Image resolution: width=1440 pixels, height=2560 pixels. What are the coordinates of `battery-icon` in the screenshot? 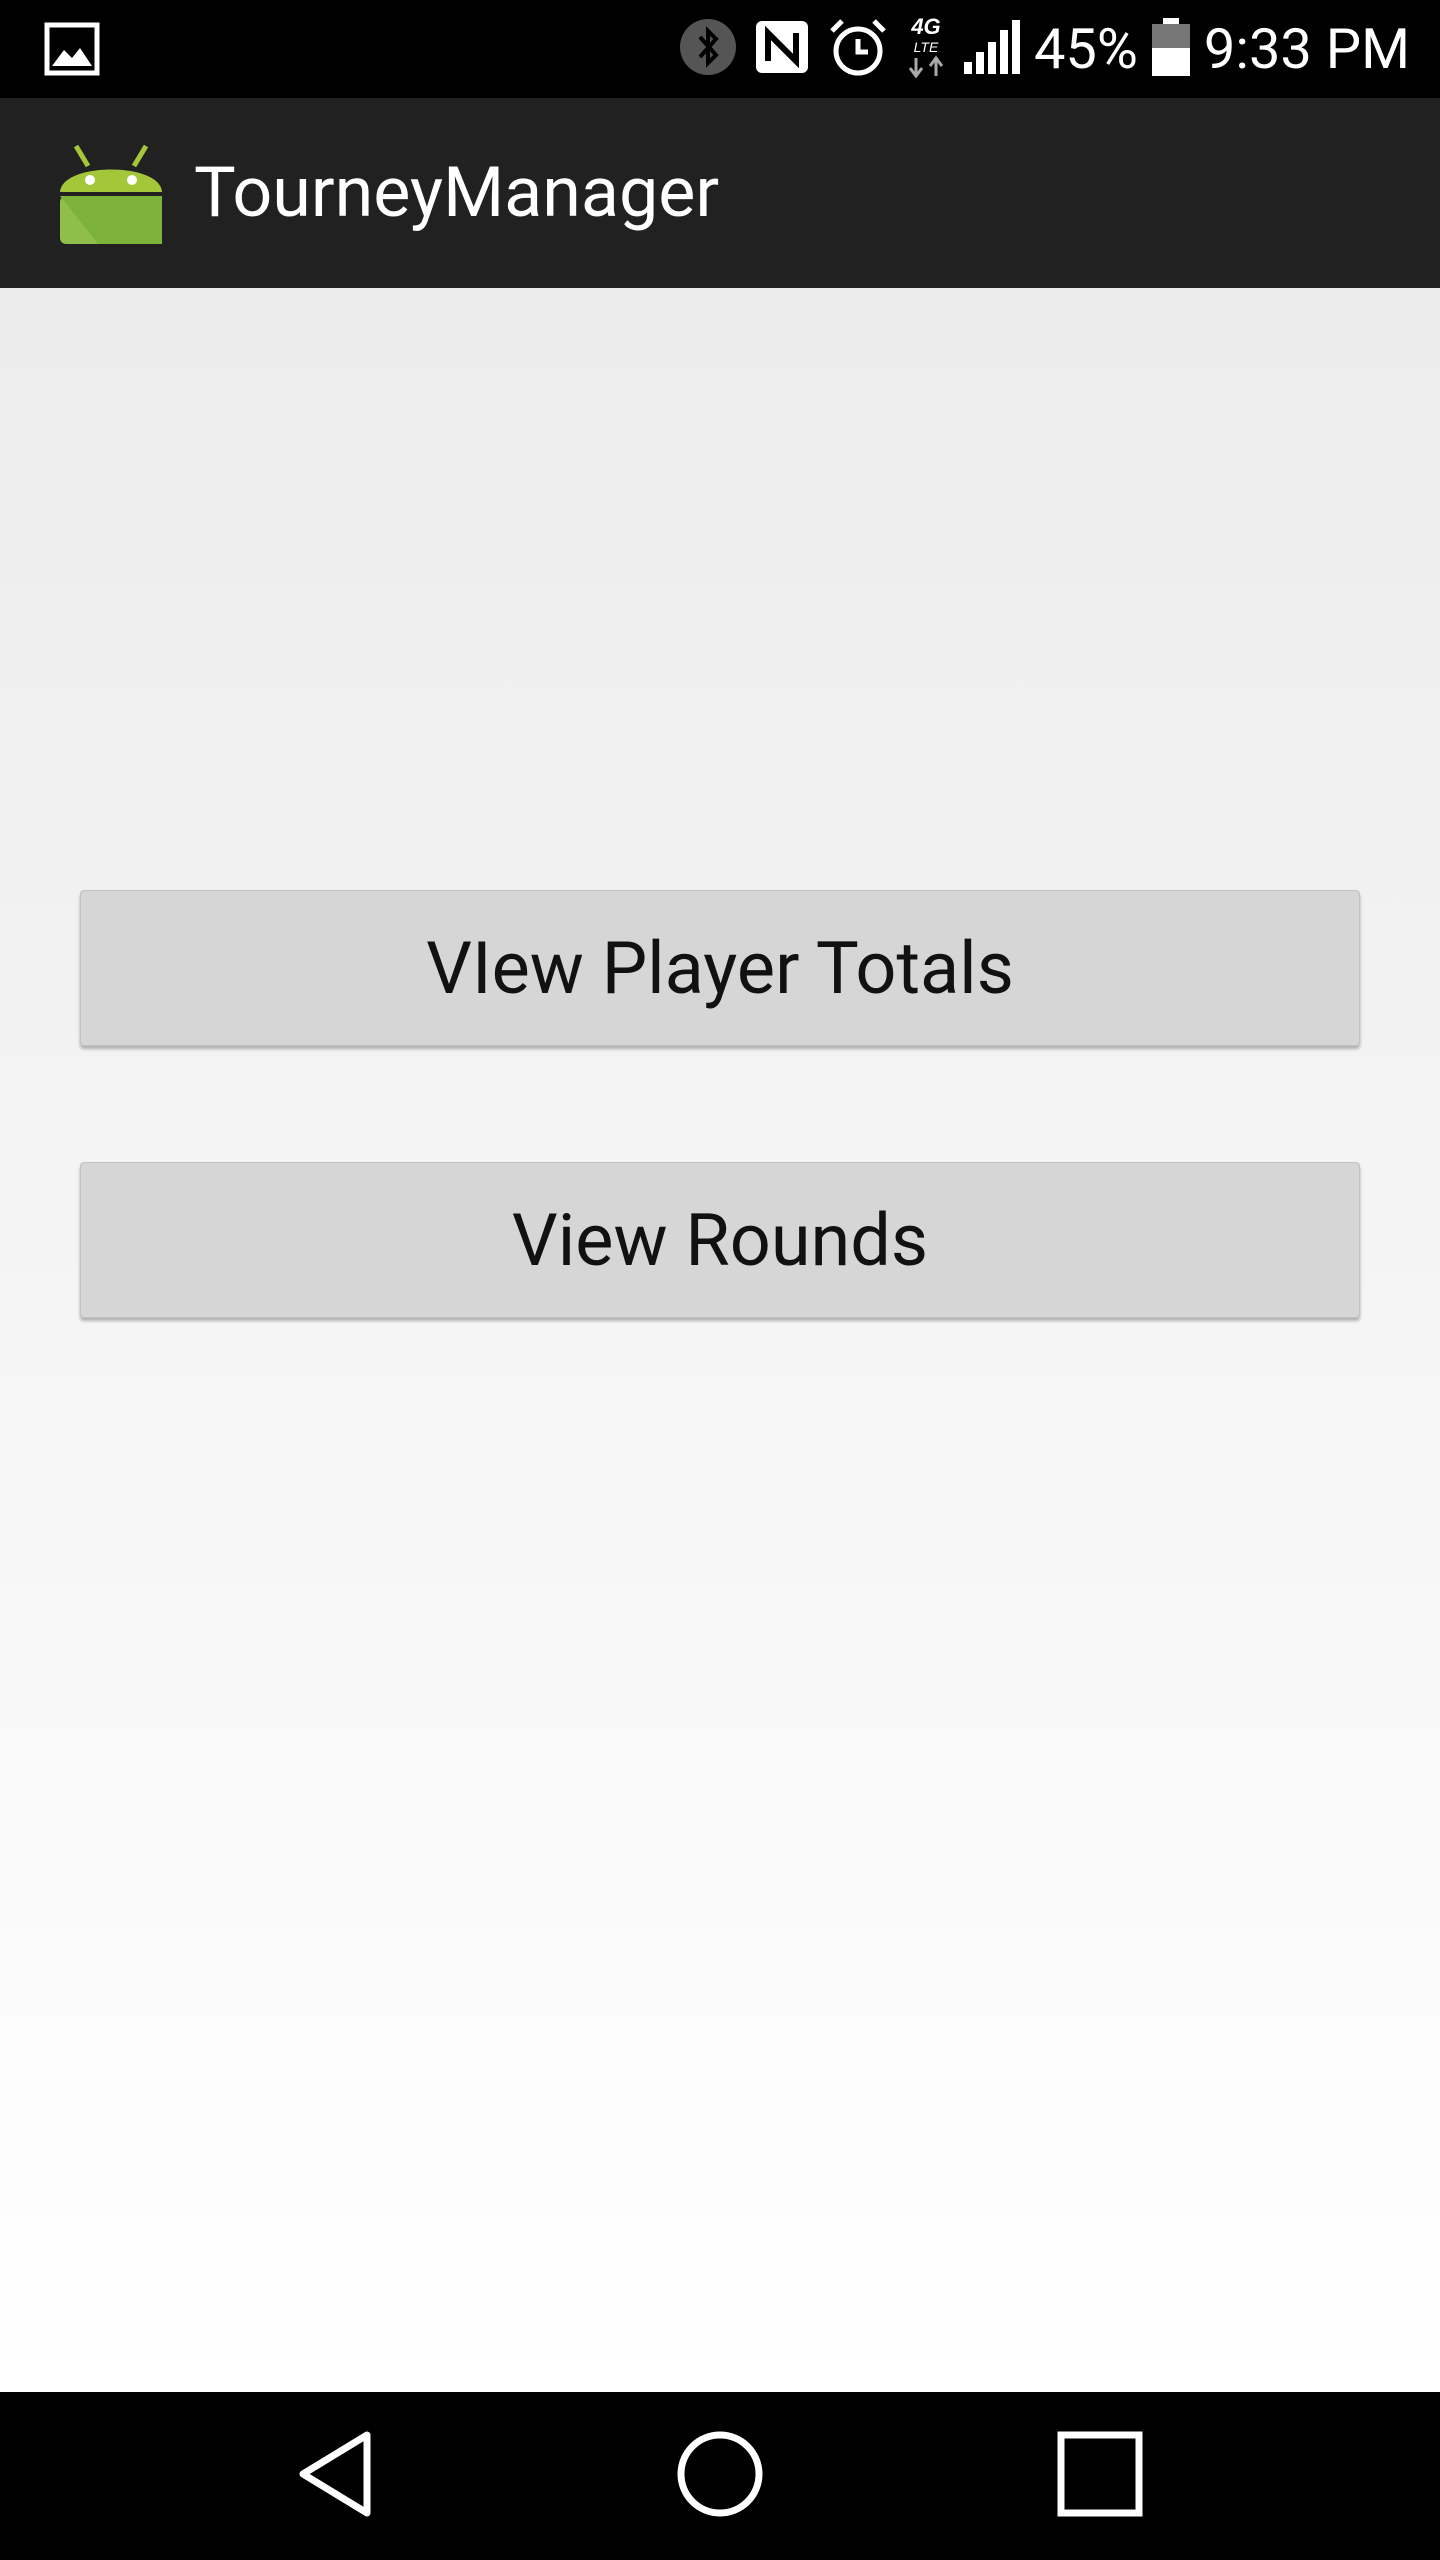 It's located at (1170, 49).